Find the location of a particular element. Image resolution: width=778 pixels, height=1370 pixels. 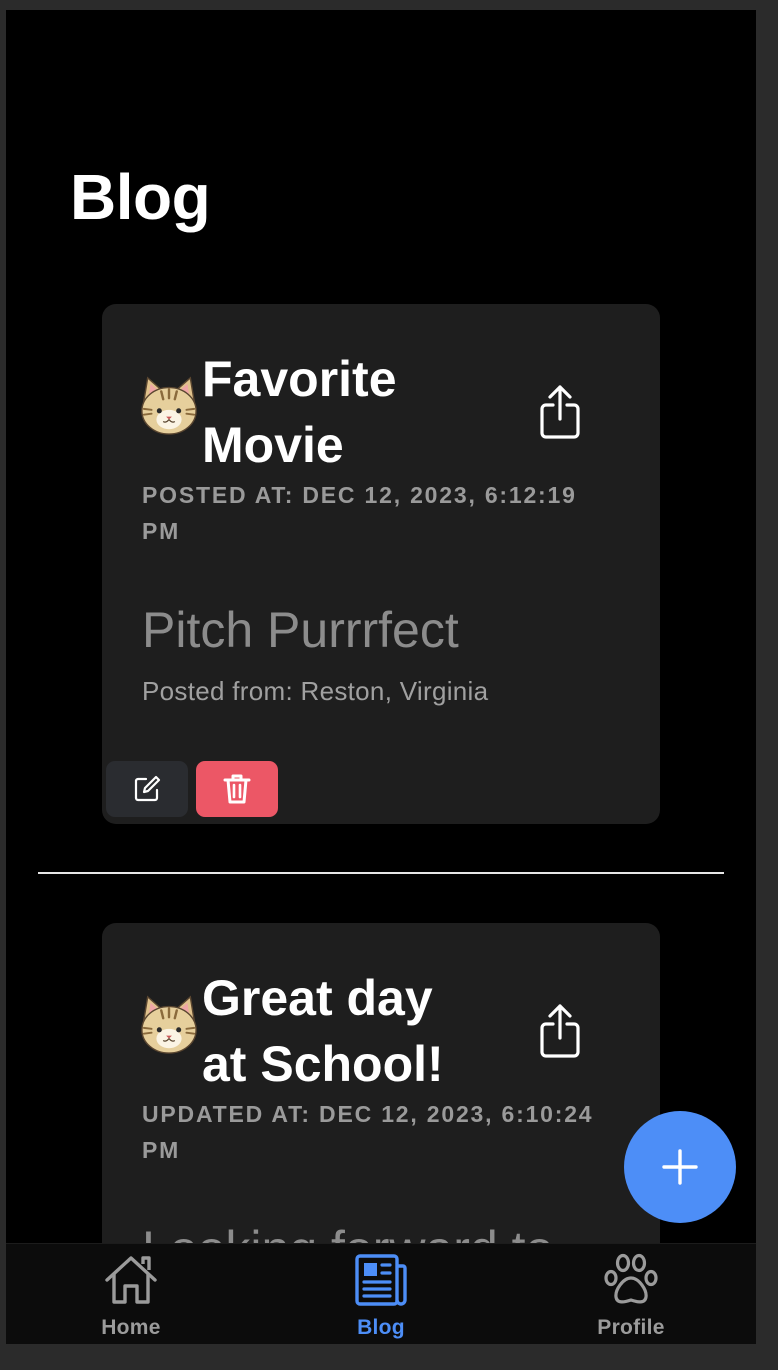

post-timestamp-line: POSTED AT: DEC 12, 2023, 6:12:19 is located at coordinates (359, 495).